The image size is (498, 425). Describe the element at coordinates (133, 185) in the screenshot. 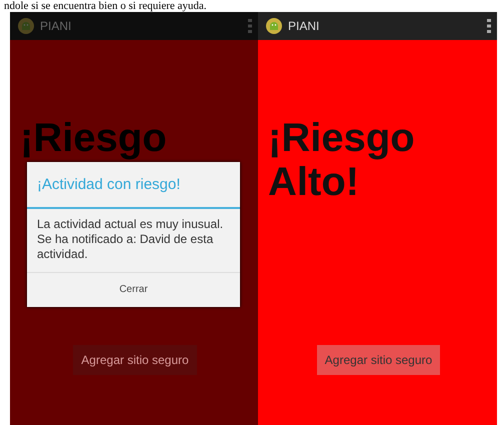

I see `dialog-title: ¡Actividad con riesgo!` at that location.